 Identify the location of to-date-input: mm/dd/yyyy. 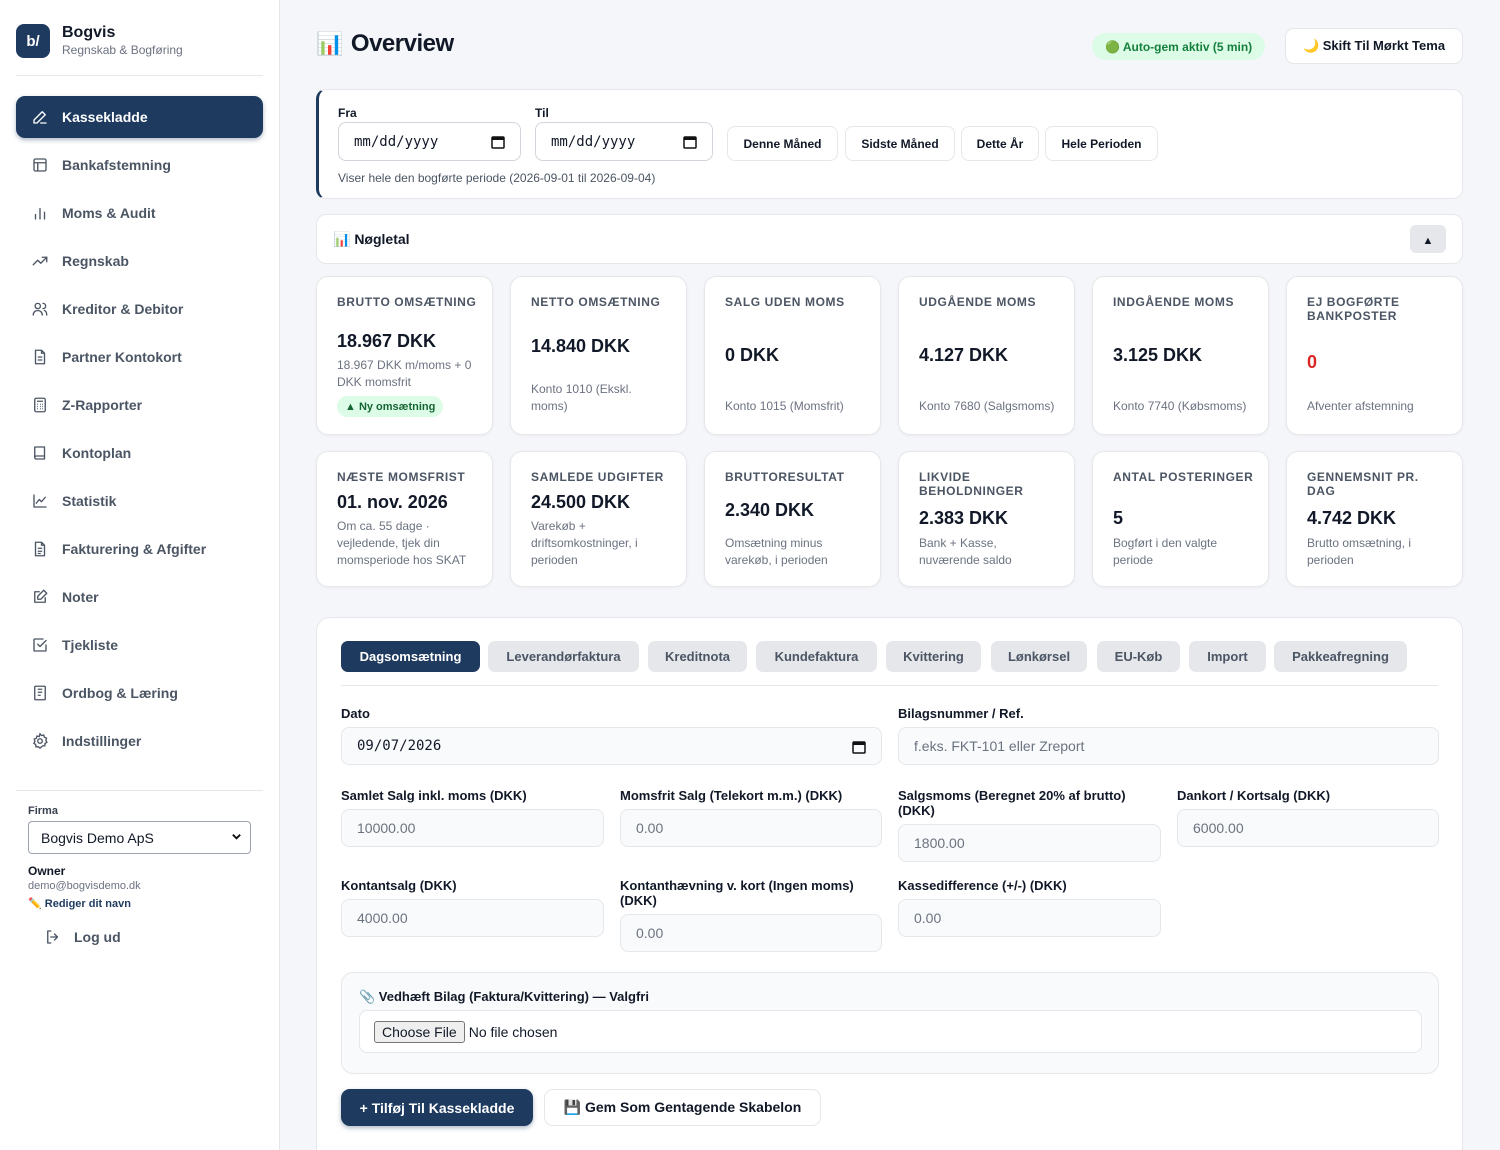
(624, 141).